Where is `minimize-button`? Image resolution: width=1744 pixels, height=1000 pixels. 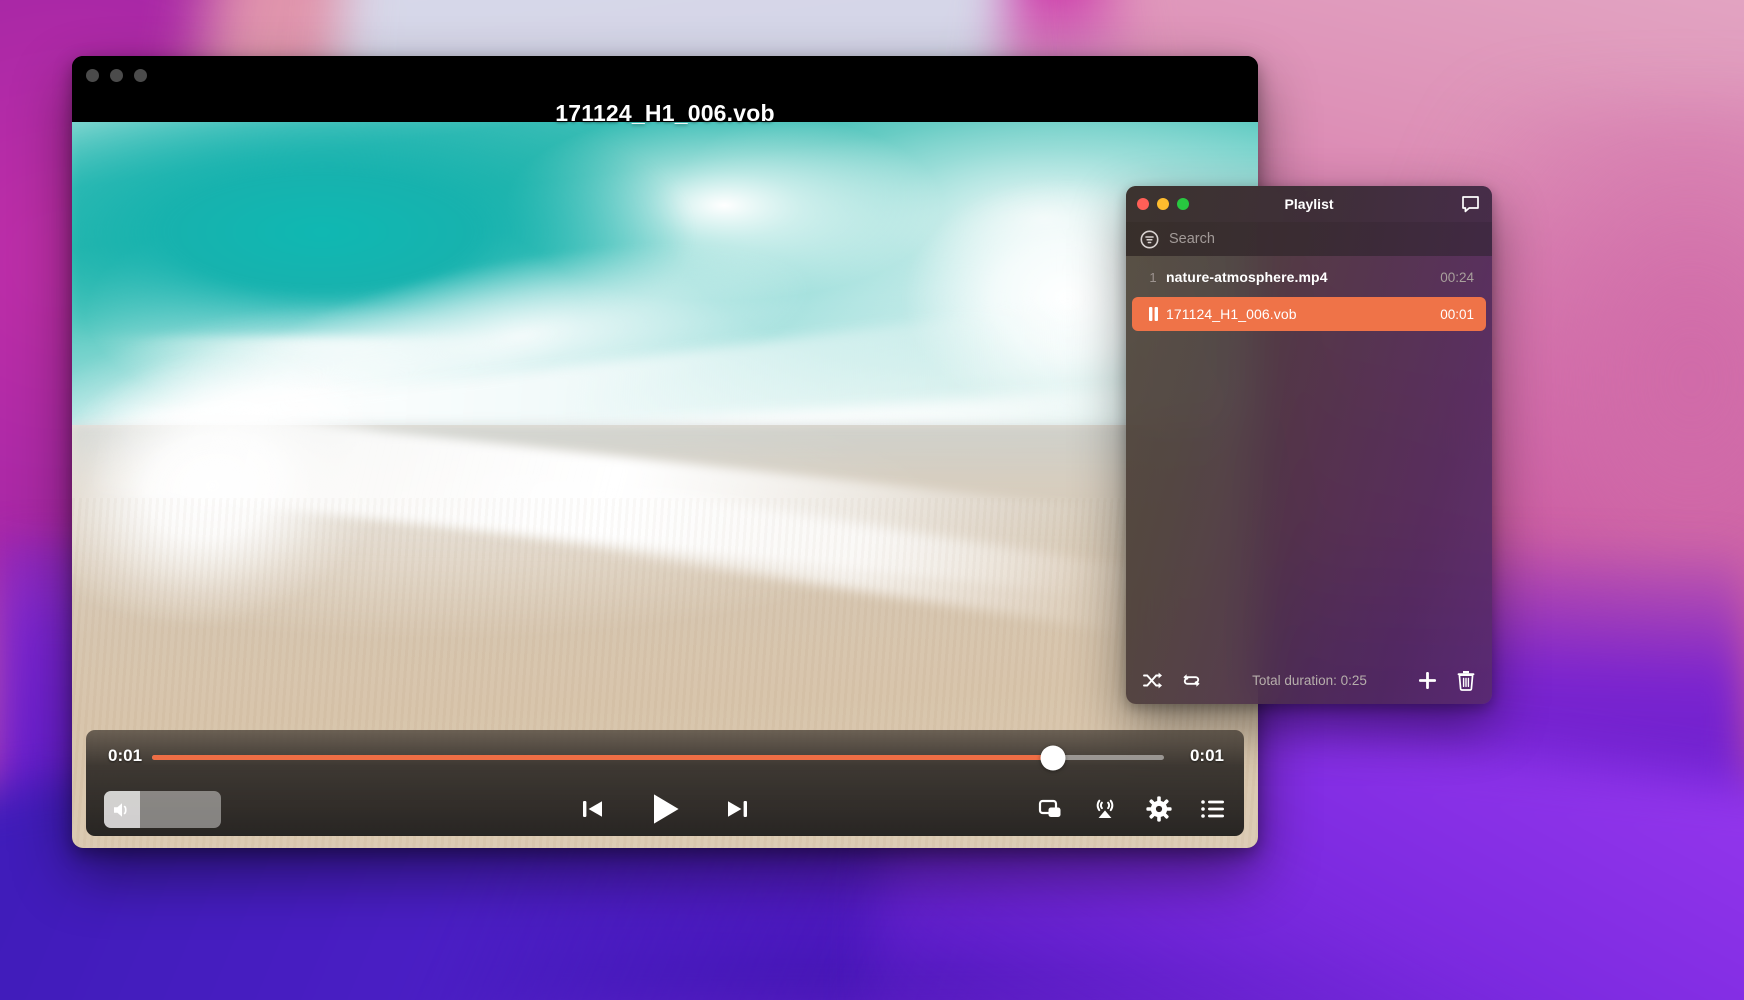 minimize-button is located at coordinates (116, 75).